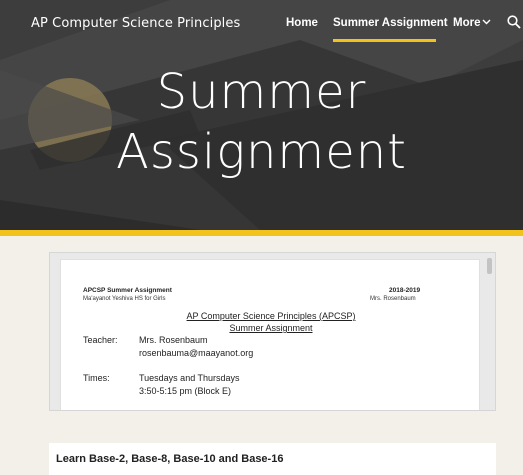 The height and width of the screenshot is (475, 523). What do you see at coordinates (100, 340) in the screenshot?
I see `doc-teacher-label: Teacher:` at bounding box center [100, 340].